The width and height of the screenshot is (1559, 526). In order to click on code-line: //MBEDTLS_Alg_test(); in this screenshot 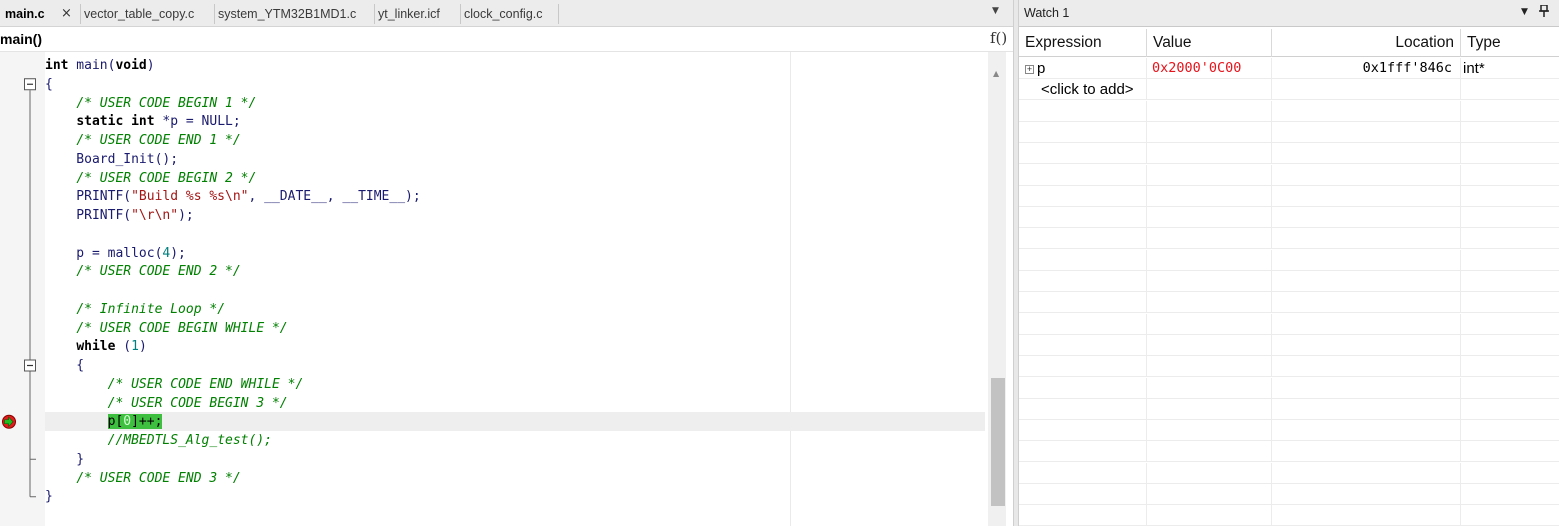, I will do `click(515, 440)`.